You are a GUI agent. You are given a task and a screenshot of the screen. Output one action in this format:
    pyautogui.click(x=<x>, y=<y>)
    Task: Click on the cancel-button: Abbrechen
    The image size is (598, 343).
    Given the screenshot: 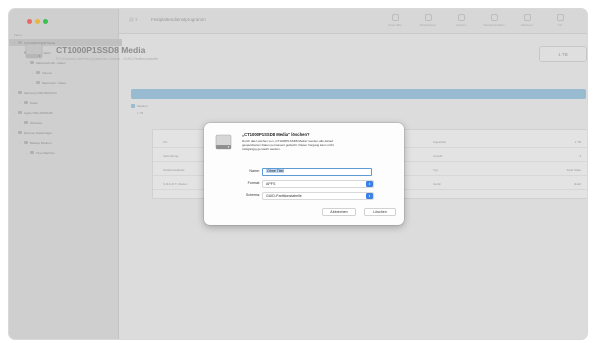 What is the action you would take?
    pyautogui.click(x=339, y=212)
    